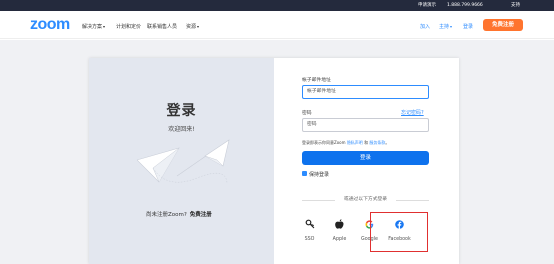  Describe the element at coordinates (339, 234) in the screenshot. I see `apple-login-option: Apple` at that location.